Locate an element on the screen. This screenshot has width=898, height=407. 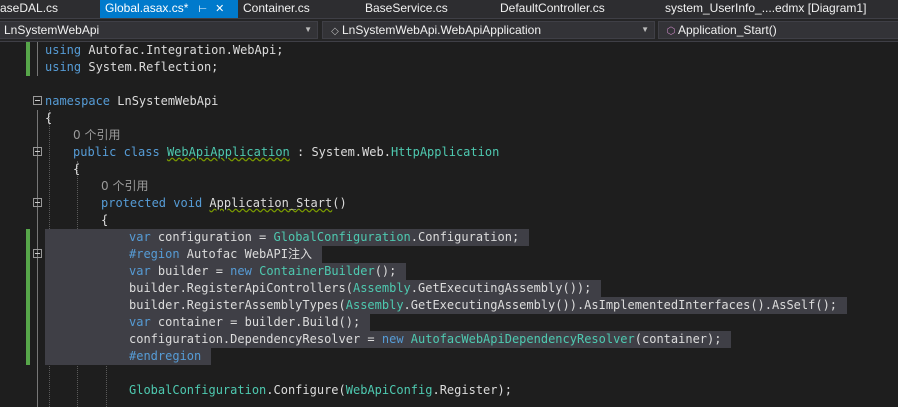
code-line: #region Autofac WebAPI注入 is located at coordinates (449, 254).